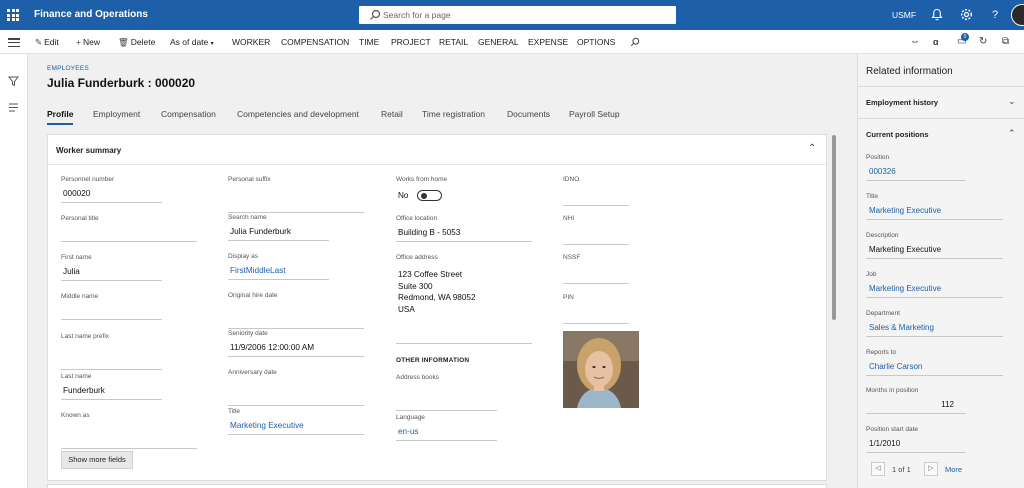 The height and width of the screenshot is (488, 1024). Describe the element at coordinates (136, 42) in the screenshot. I see `delete-button: 🗑 Delete` at that location.